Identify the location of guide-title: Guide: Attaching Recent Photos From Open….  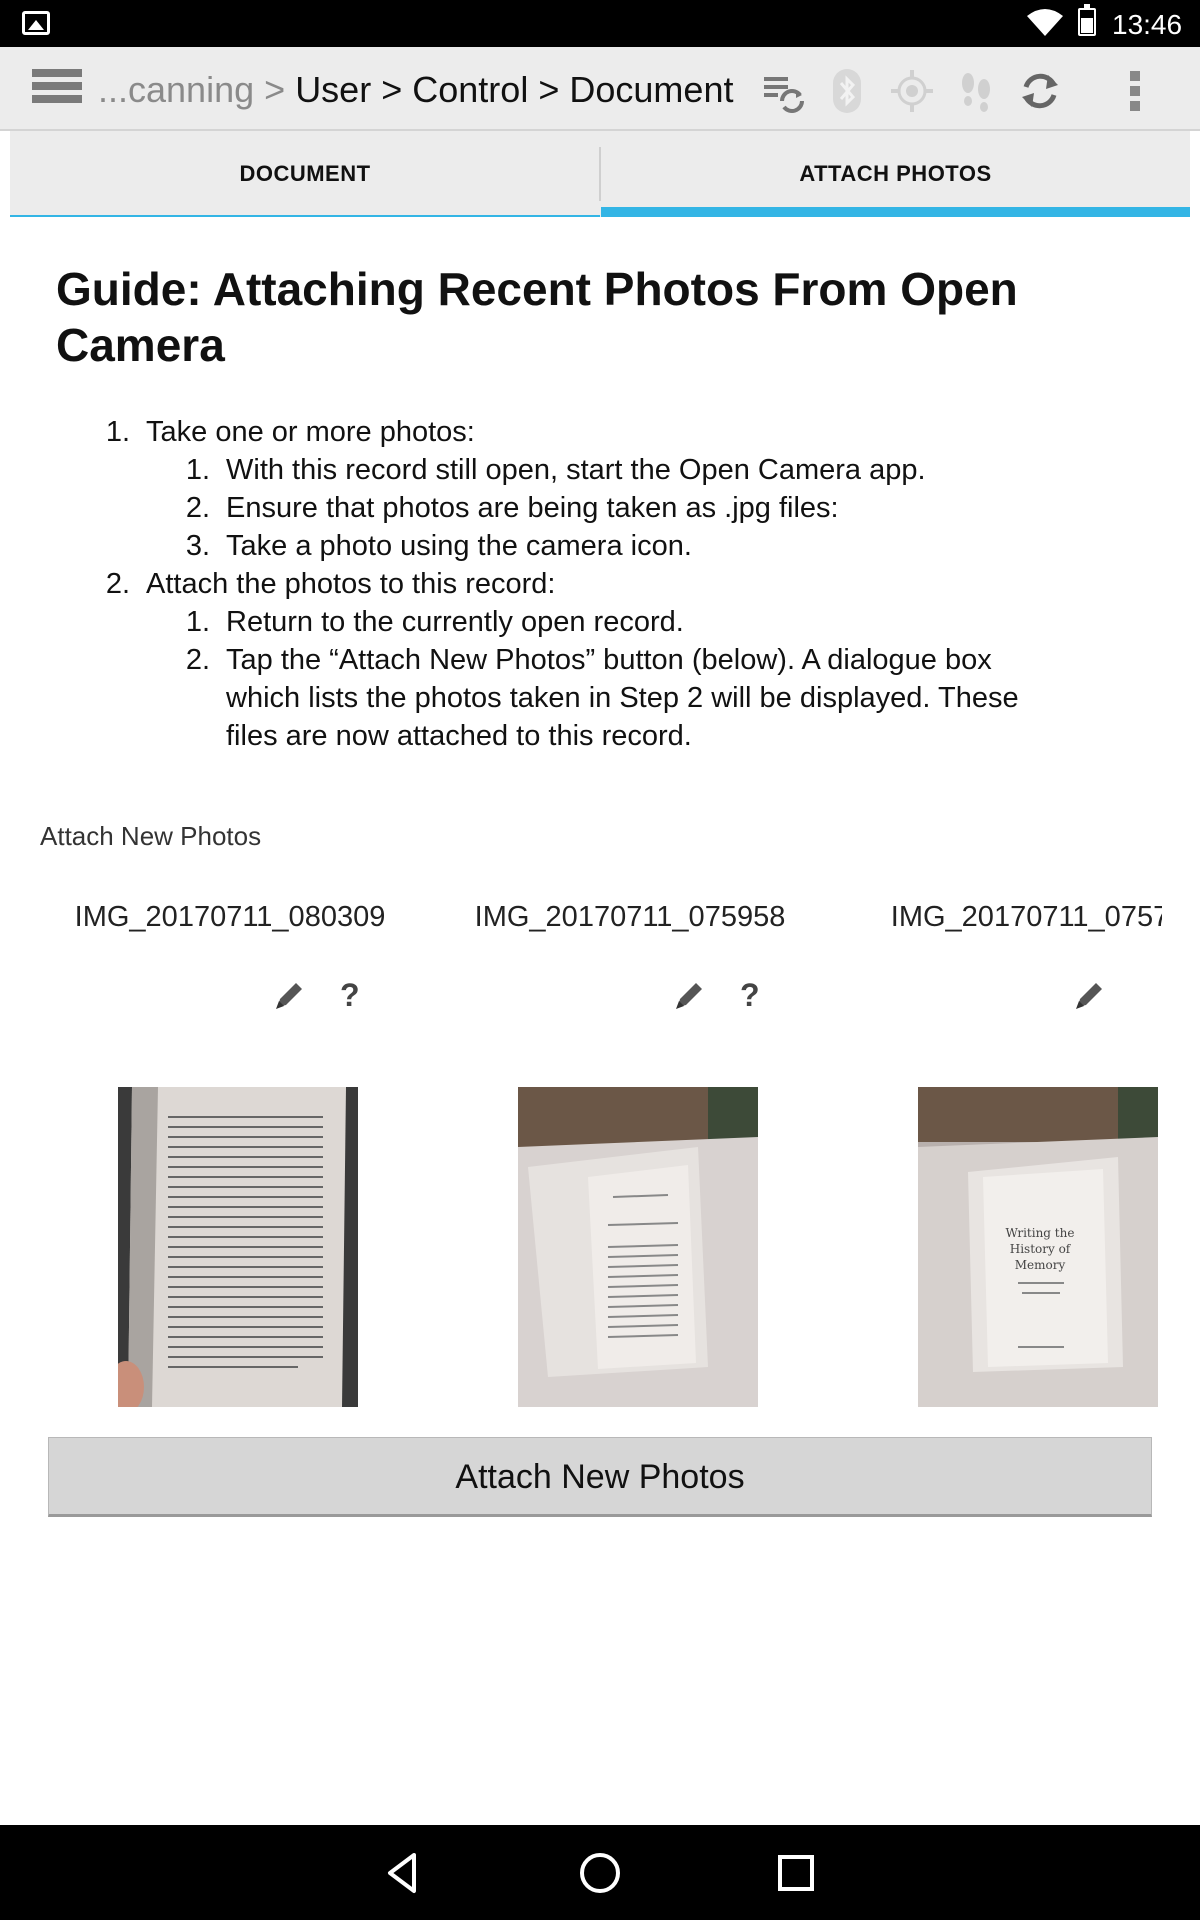
(537, 317).